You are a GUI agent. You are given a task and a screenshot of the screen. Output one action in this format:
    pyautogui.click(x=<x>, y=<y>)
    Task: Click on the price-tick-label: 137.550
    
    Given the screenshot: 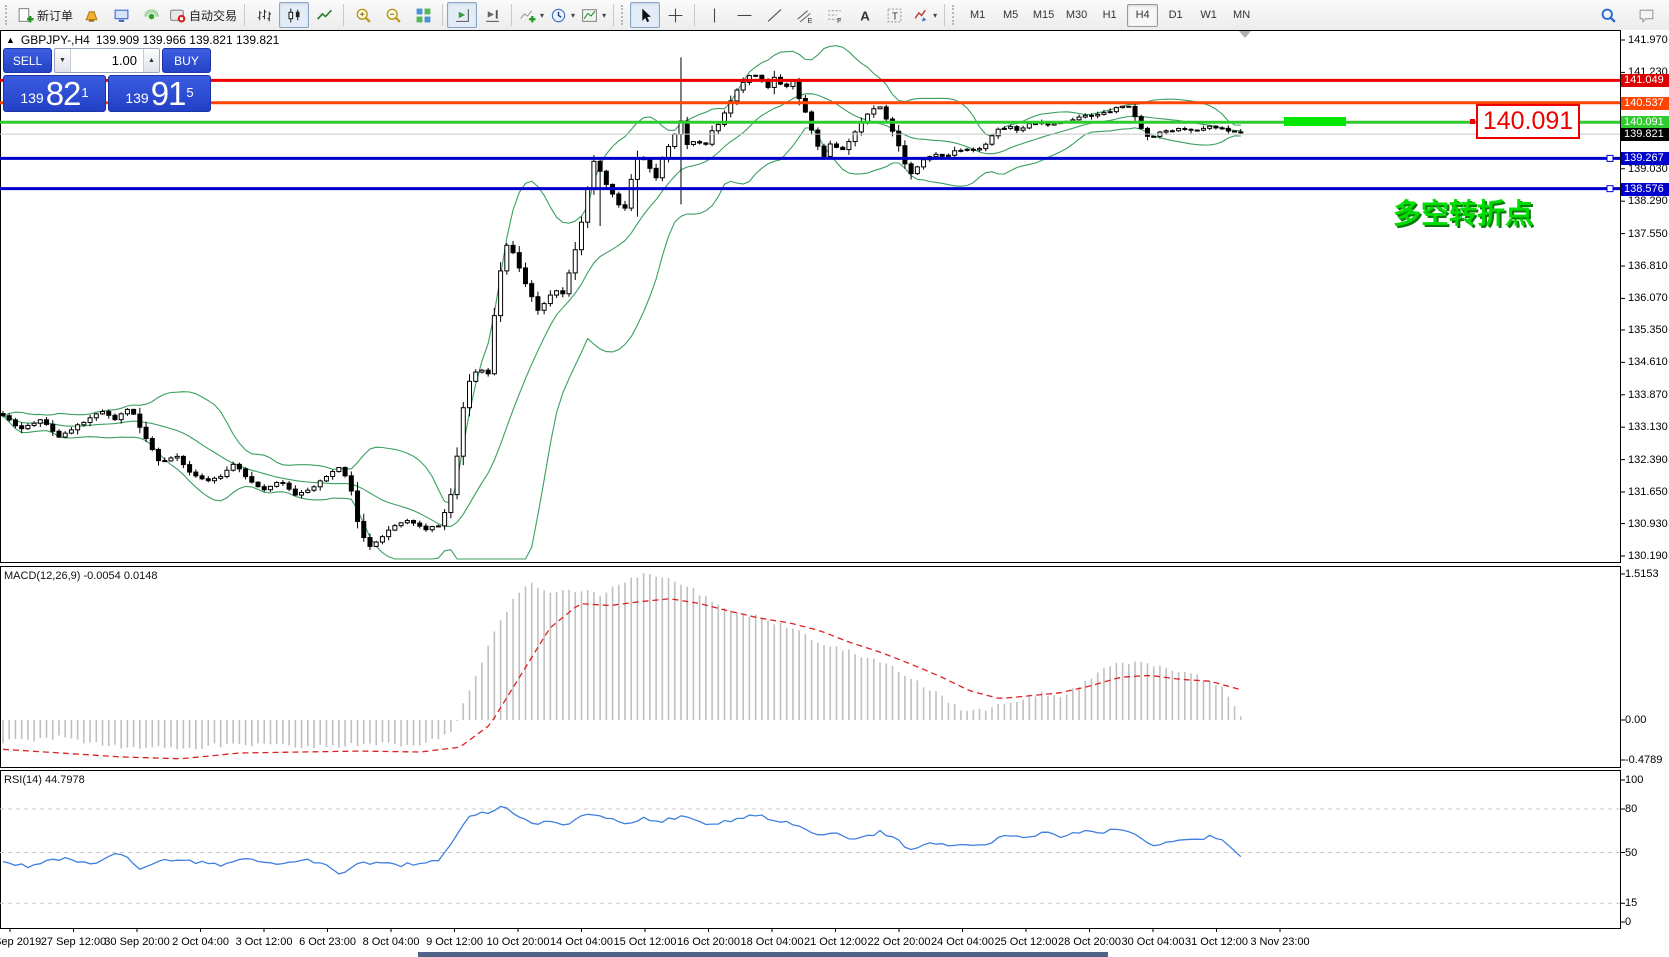 What is the action you would take?
    pyautogui.click(x=1648, y=233)
    